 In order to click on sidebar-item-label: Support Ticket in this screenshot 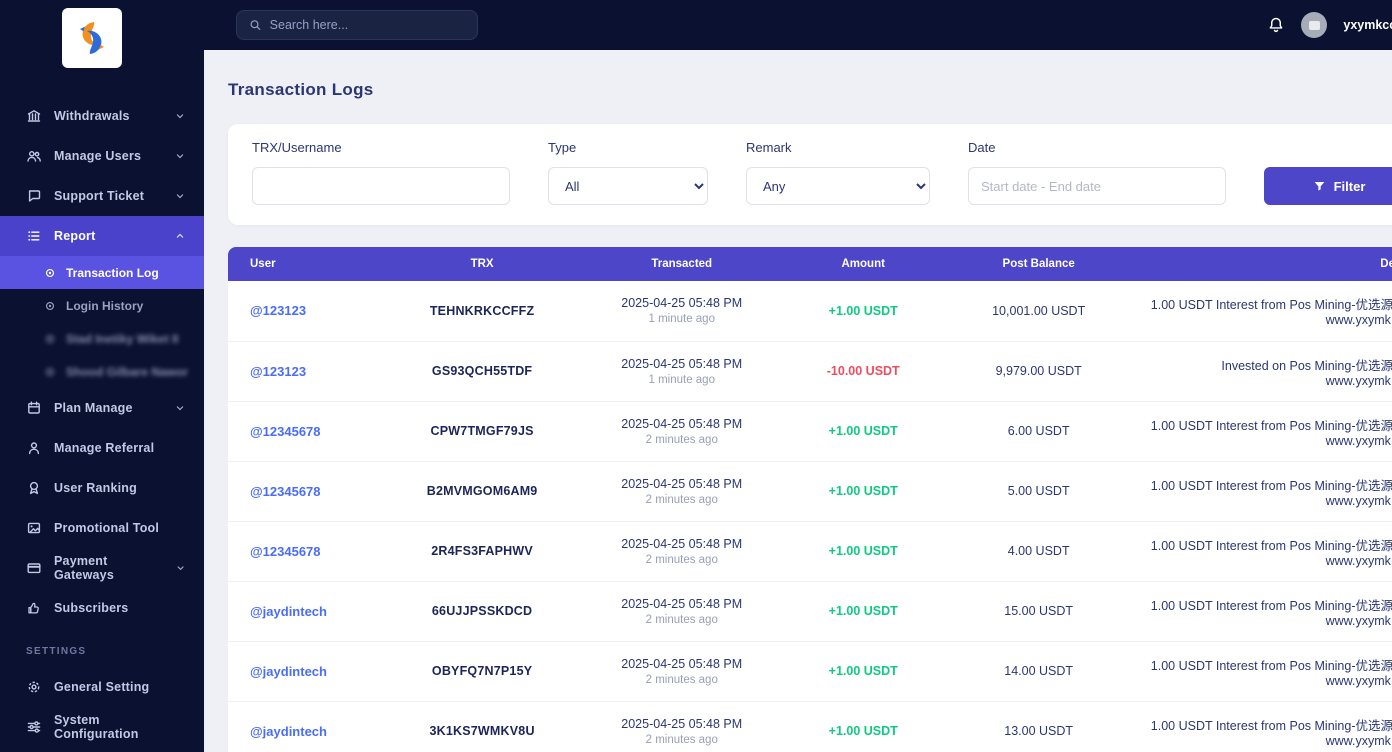, I will do `click(99, 196)`.